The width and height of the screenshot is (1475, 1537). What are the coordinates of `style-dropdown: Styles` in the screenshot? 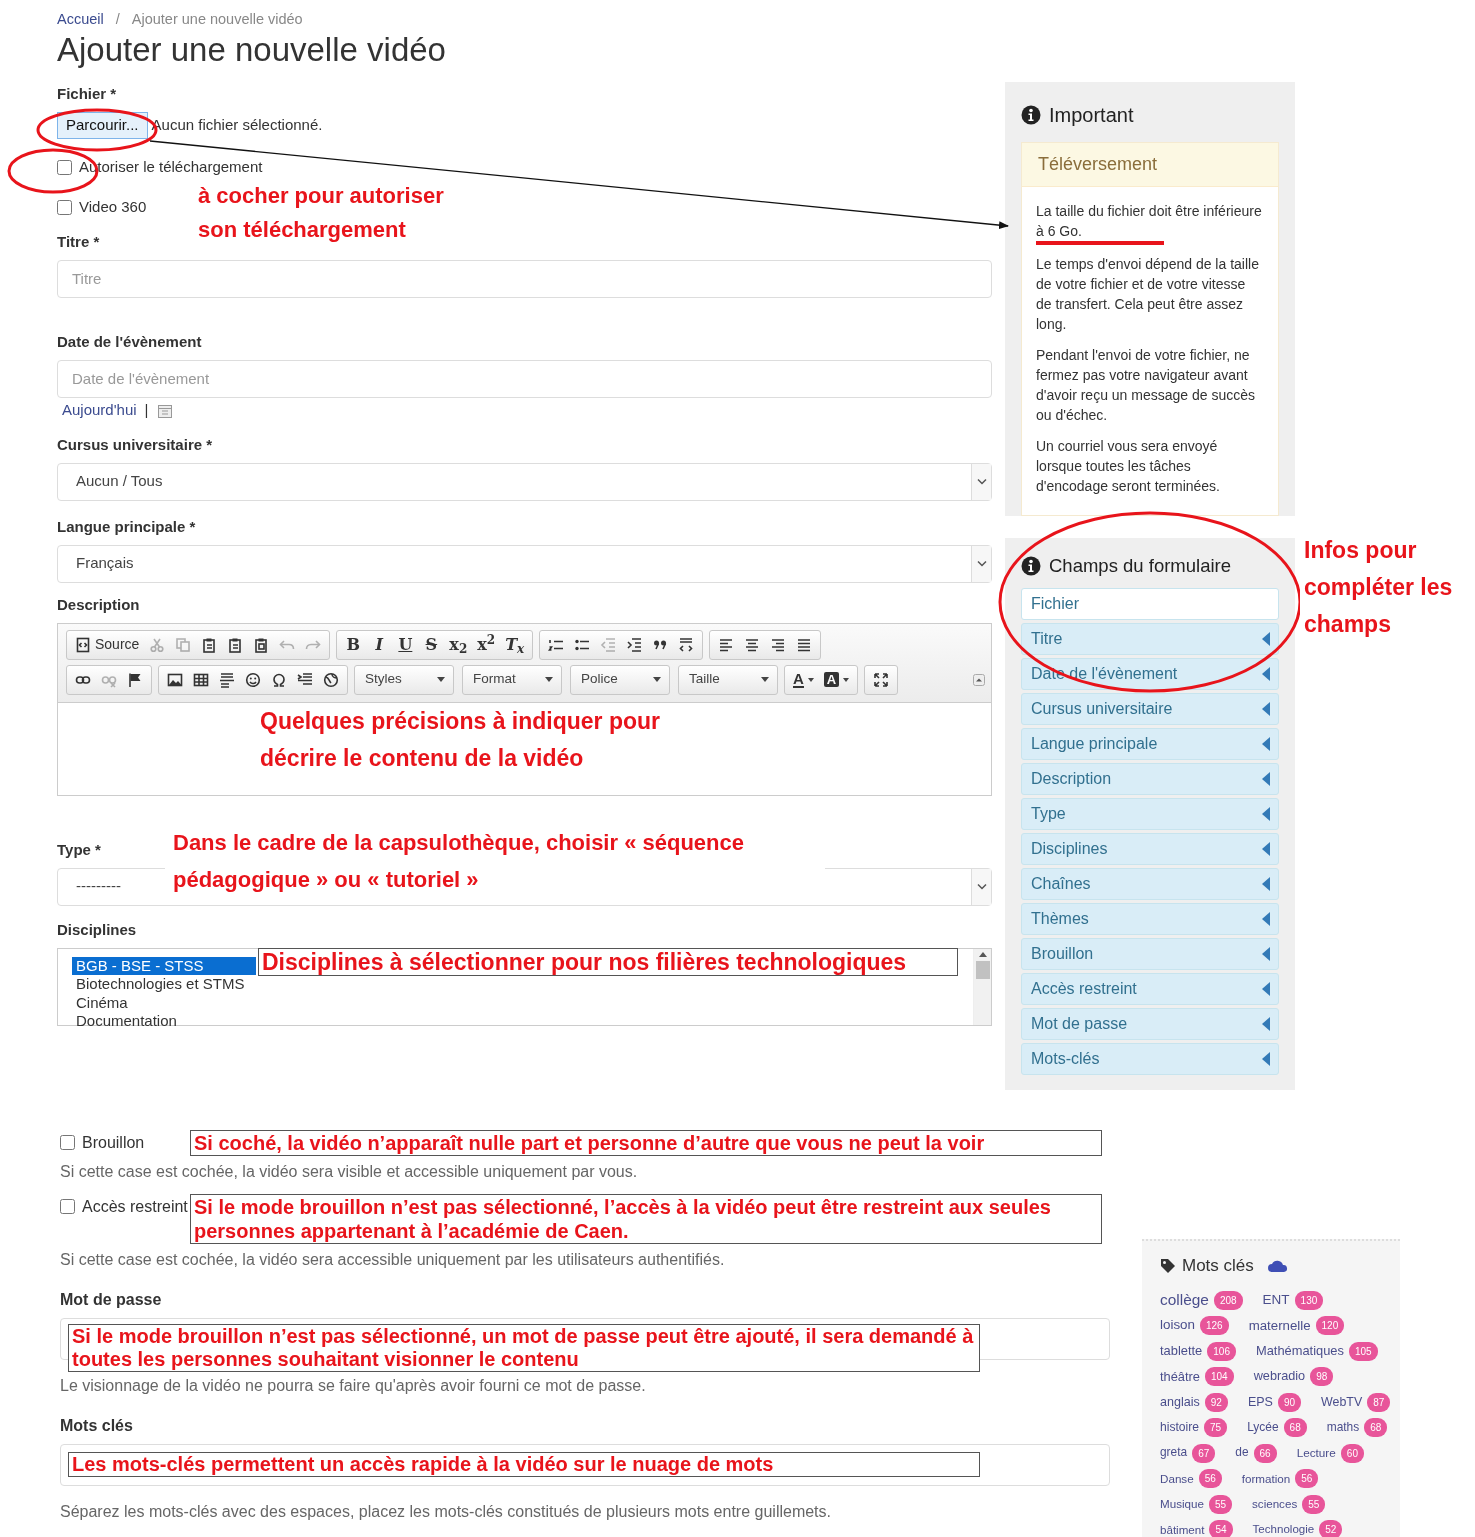 It's located at (404, 679).